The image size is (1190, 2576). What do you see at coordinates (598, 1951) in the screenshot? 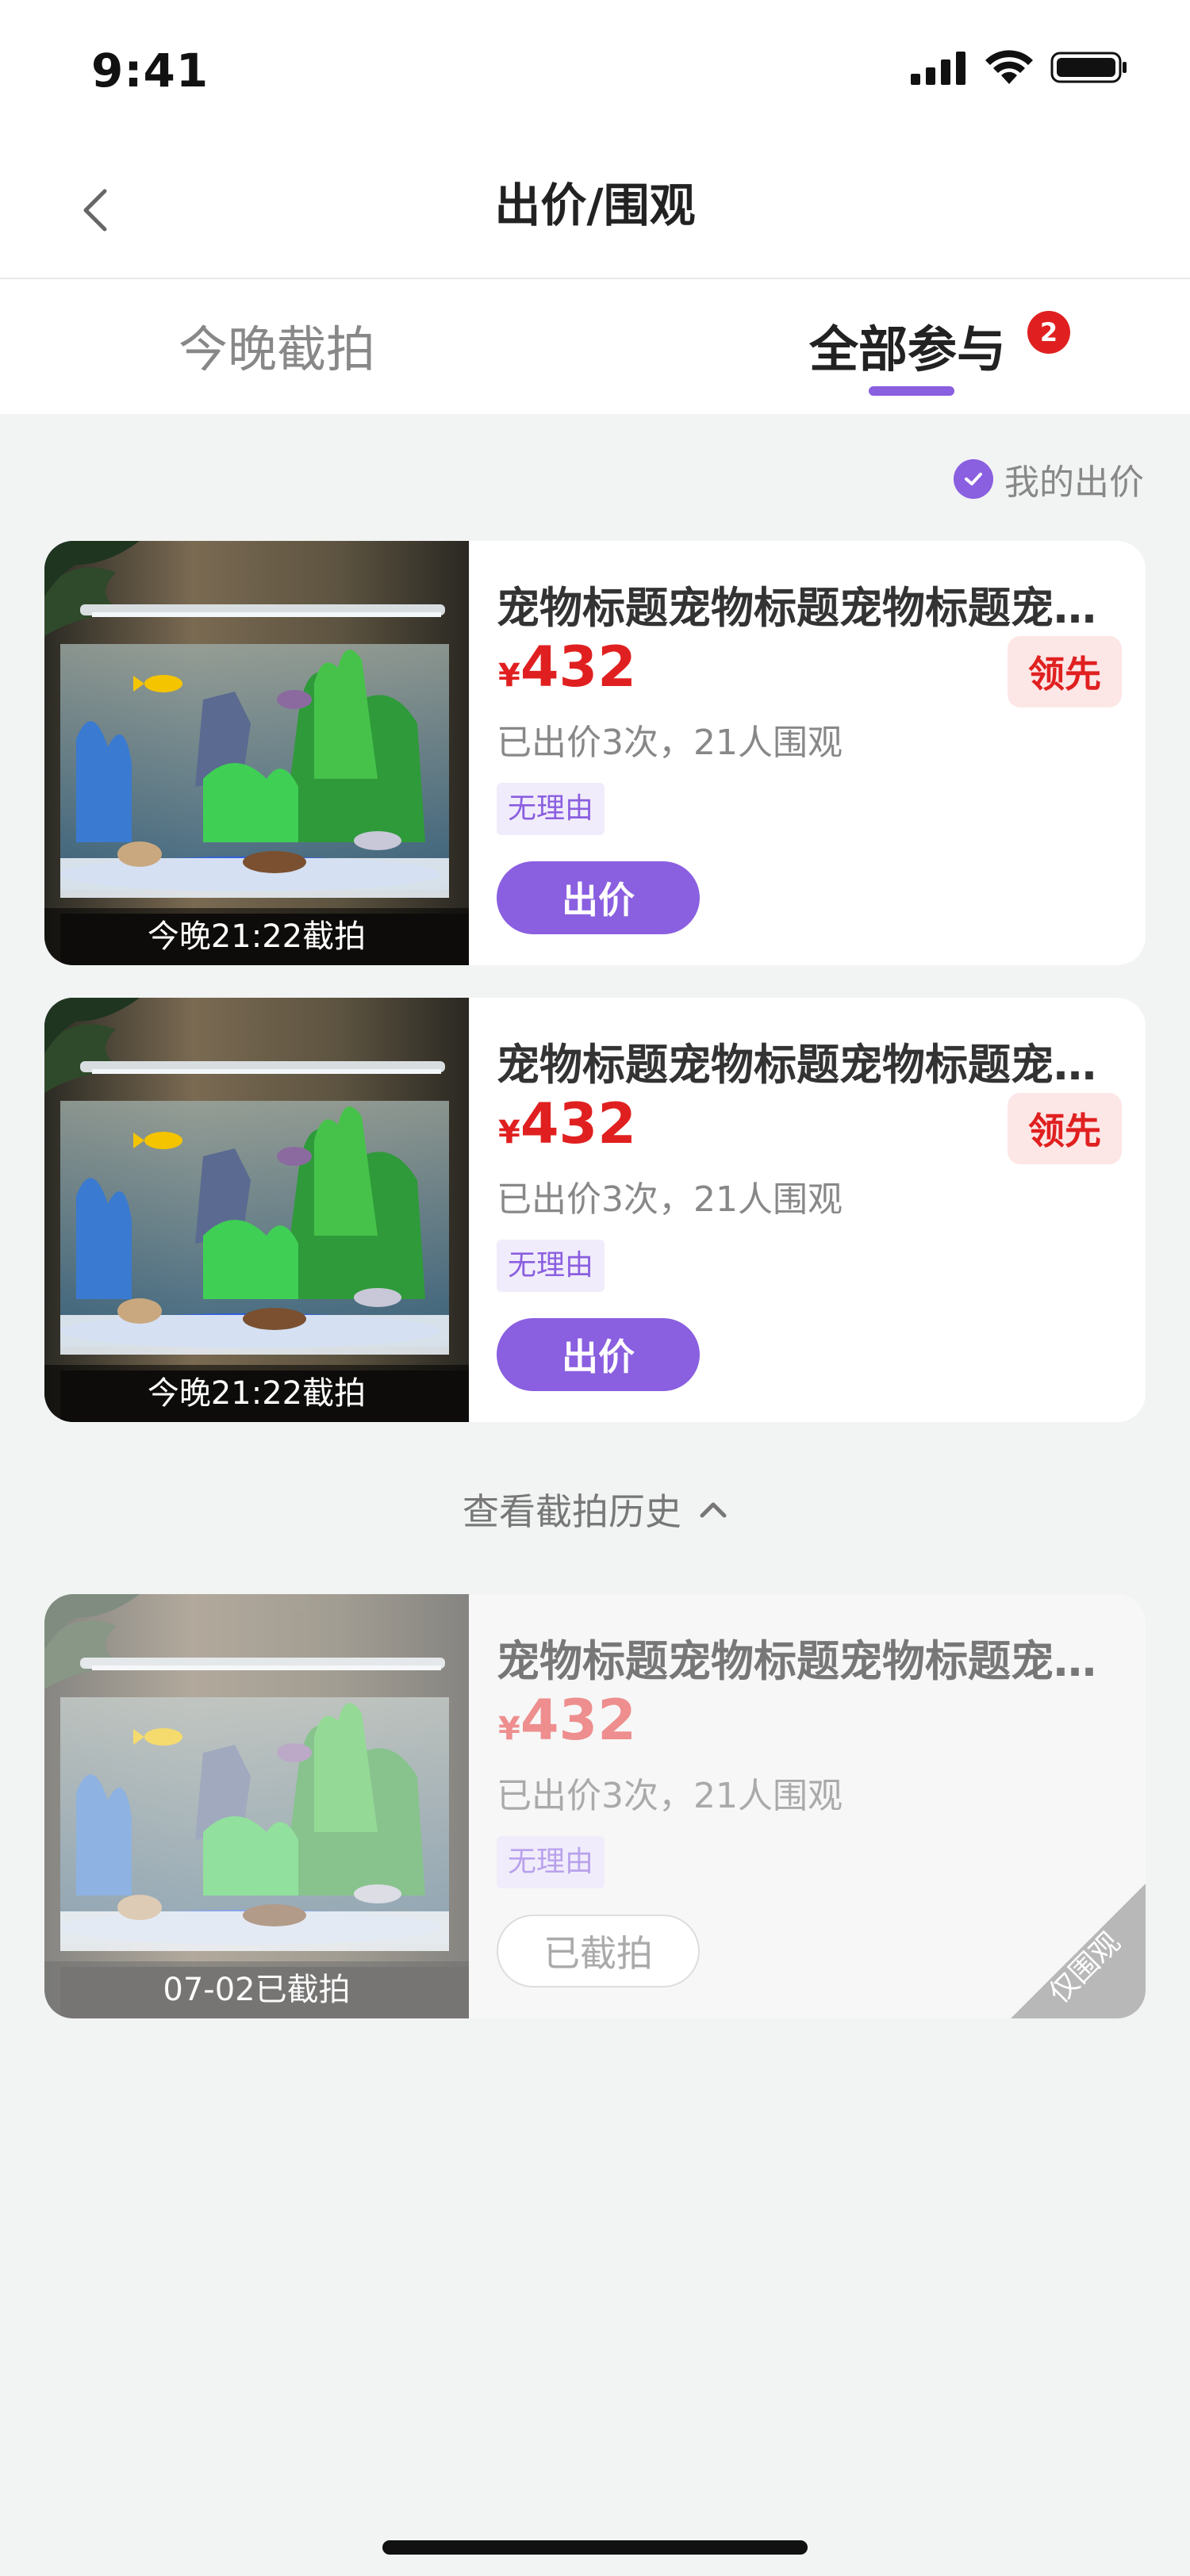
I see `auction-ended-button: 已截拍` at bounding box center [598, 1951].